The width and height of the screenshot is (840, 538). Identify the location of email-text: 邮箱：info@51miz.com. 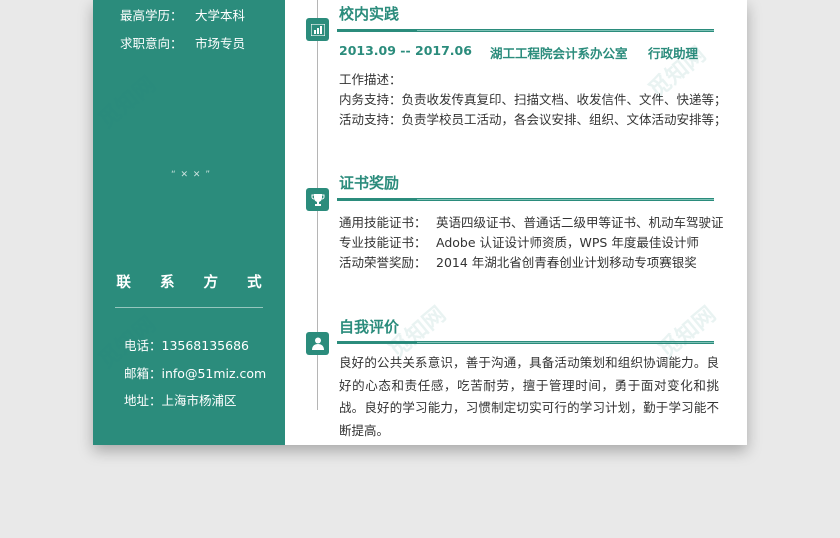
(195, 373).